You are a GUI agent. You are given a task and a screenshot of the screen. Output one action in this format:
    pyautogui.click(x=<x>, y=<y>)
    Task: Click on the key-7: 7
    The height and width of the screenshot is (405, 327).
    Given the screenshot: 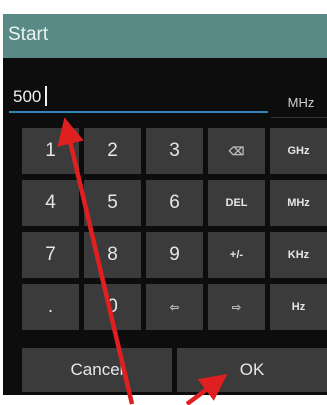 What is the action you would take?
    pyautogui.click(x=50, y=255)
    